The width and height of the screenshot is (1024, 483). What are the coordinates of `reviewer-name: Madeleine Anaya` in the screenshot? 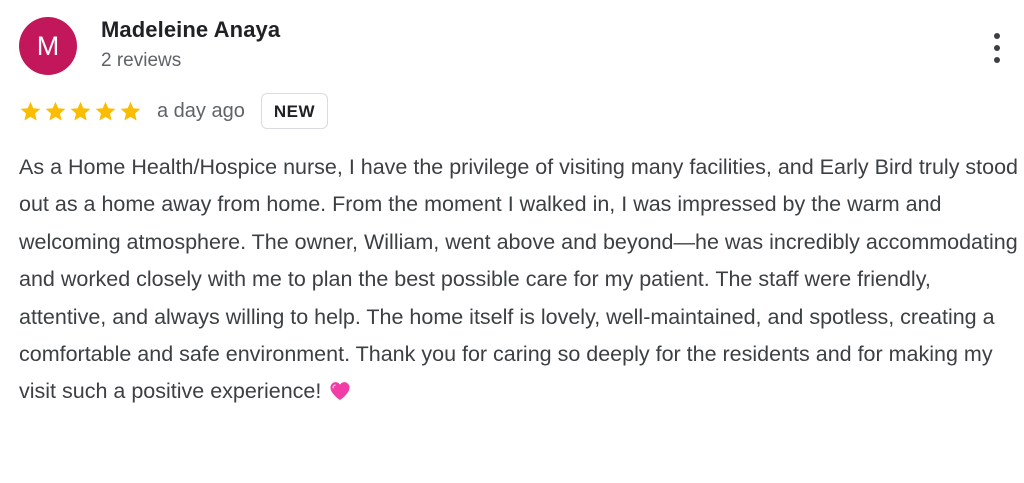 It's located at (190, 30).